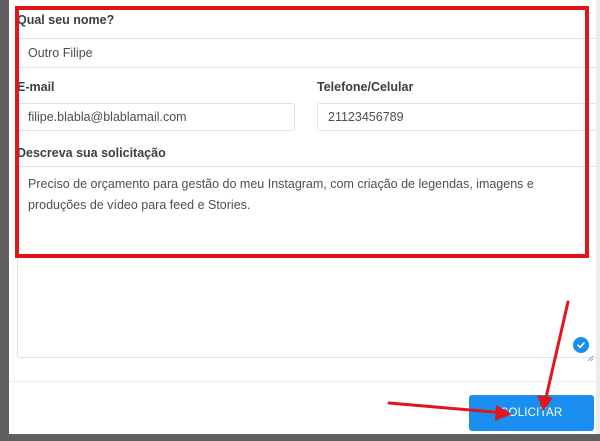  Describe the element at coordinates (156, 117) in the screenshot. I see `email-field: filipe.blabla@blablamail.com` at that location.